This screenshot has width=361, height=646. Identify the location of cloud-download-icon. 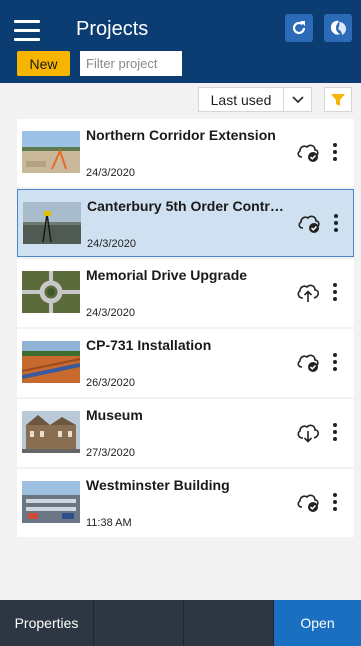
(308, 432).